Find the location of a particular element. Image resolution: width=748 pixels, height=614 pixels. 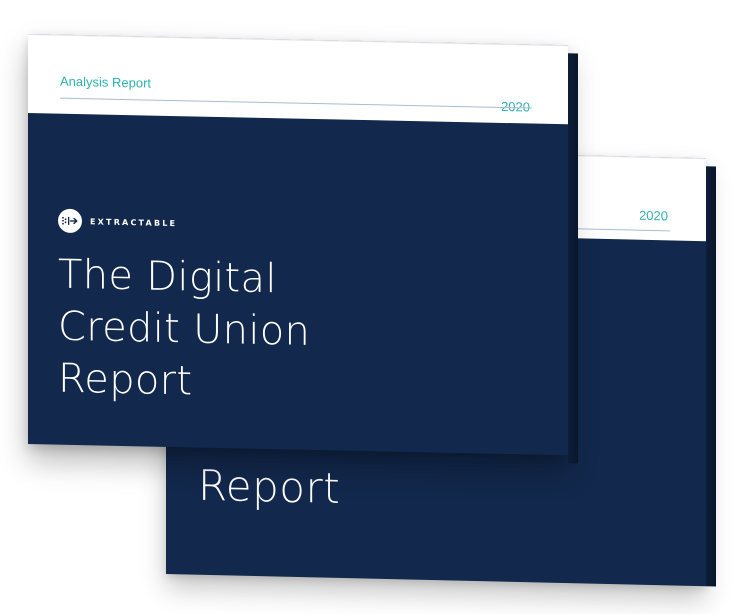

front-cover-label: Analysis Report is located at coordinates (106, 82).